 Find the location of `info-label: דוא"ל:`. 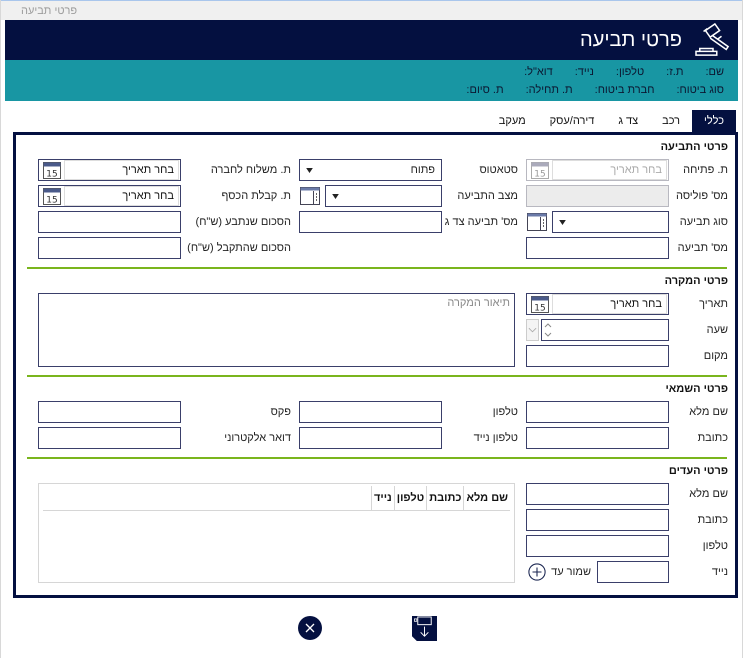

info-label: דוא"ל: is located at coordinates (538, 72).